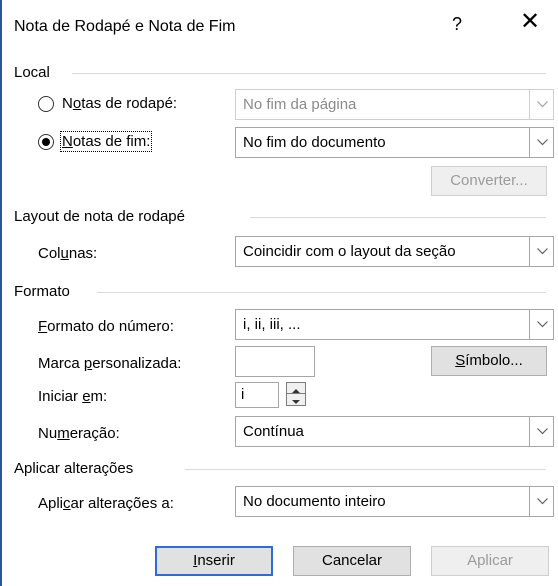  Describe the element at coordinates (106, 503) in the screenshot. I see `apply-to-label: Aplicar alterações a:` at that location.